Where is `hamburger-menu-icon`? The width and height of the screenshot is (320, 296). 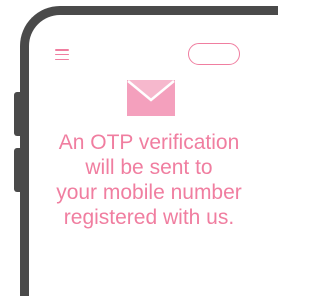
hamburger-menu-icon is located at coordinates (62, 54).